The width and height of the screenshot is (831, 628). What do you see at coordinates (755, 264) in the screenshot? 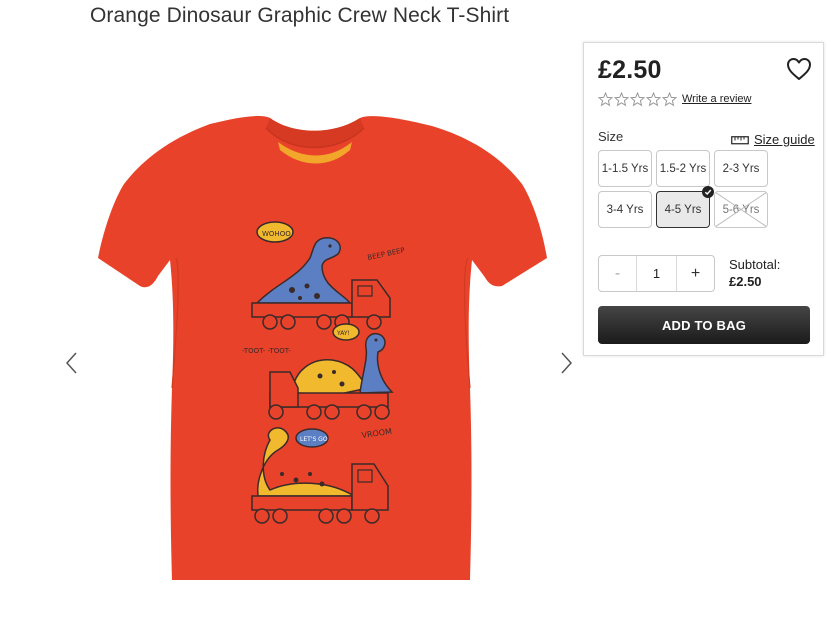
I see `subtotal-label: Subtotal:` at bounding box center [755, 264].